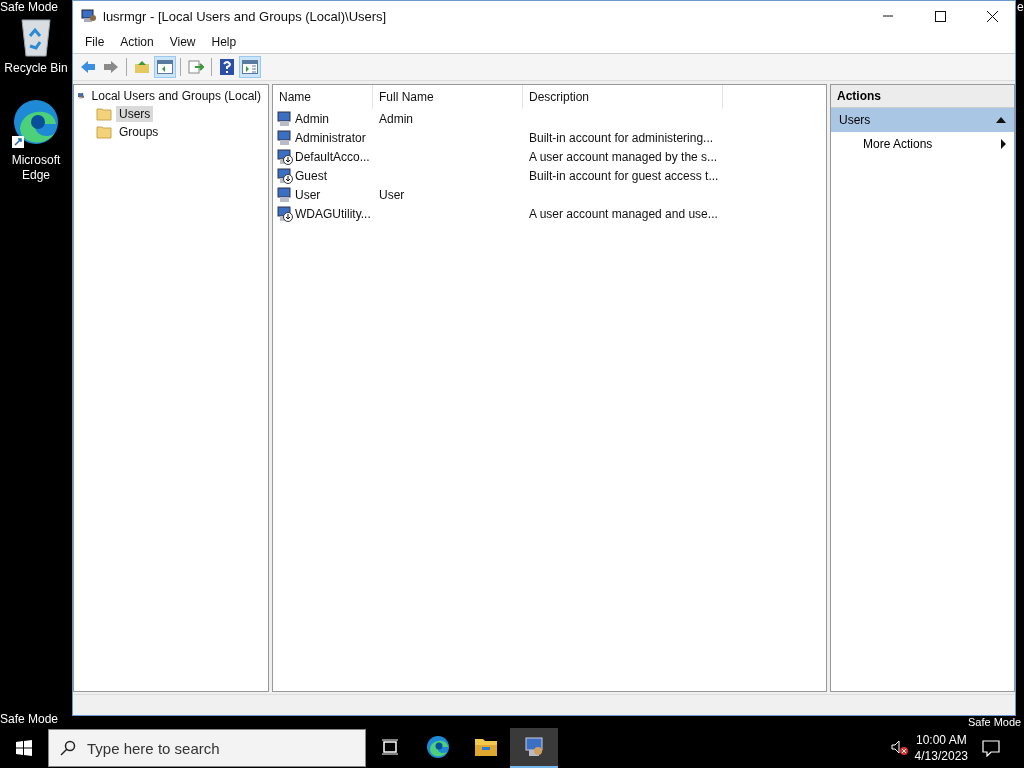 The image size is (1024, 768). What do you see at coordinates (312, 118) in the screenshot?
I see `user-name: Admin` at bounding box center [312, 118].